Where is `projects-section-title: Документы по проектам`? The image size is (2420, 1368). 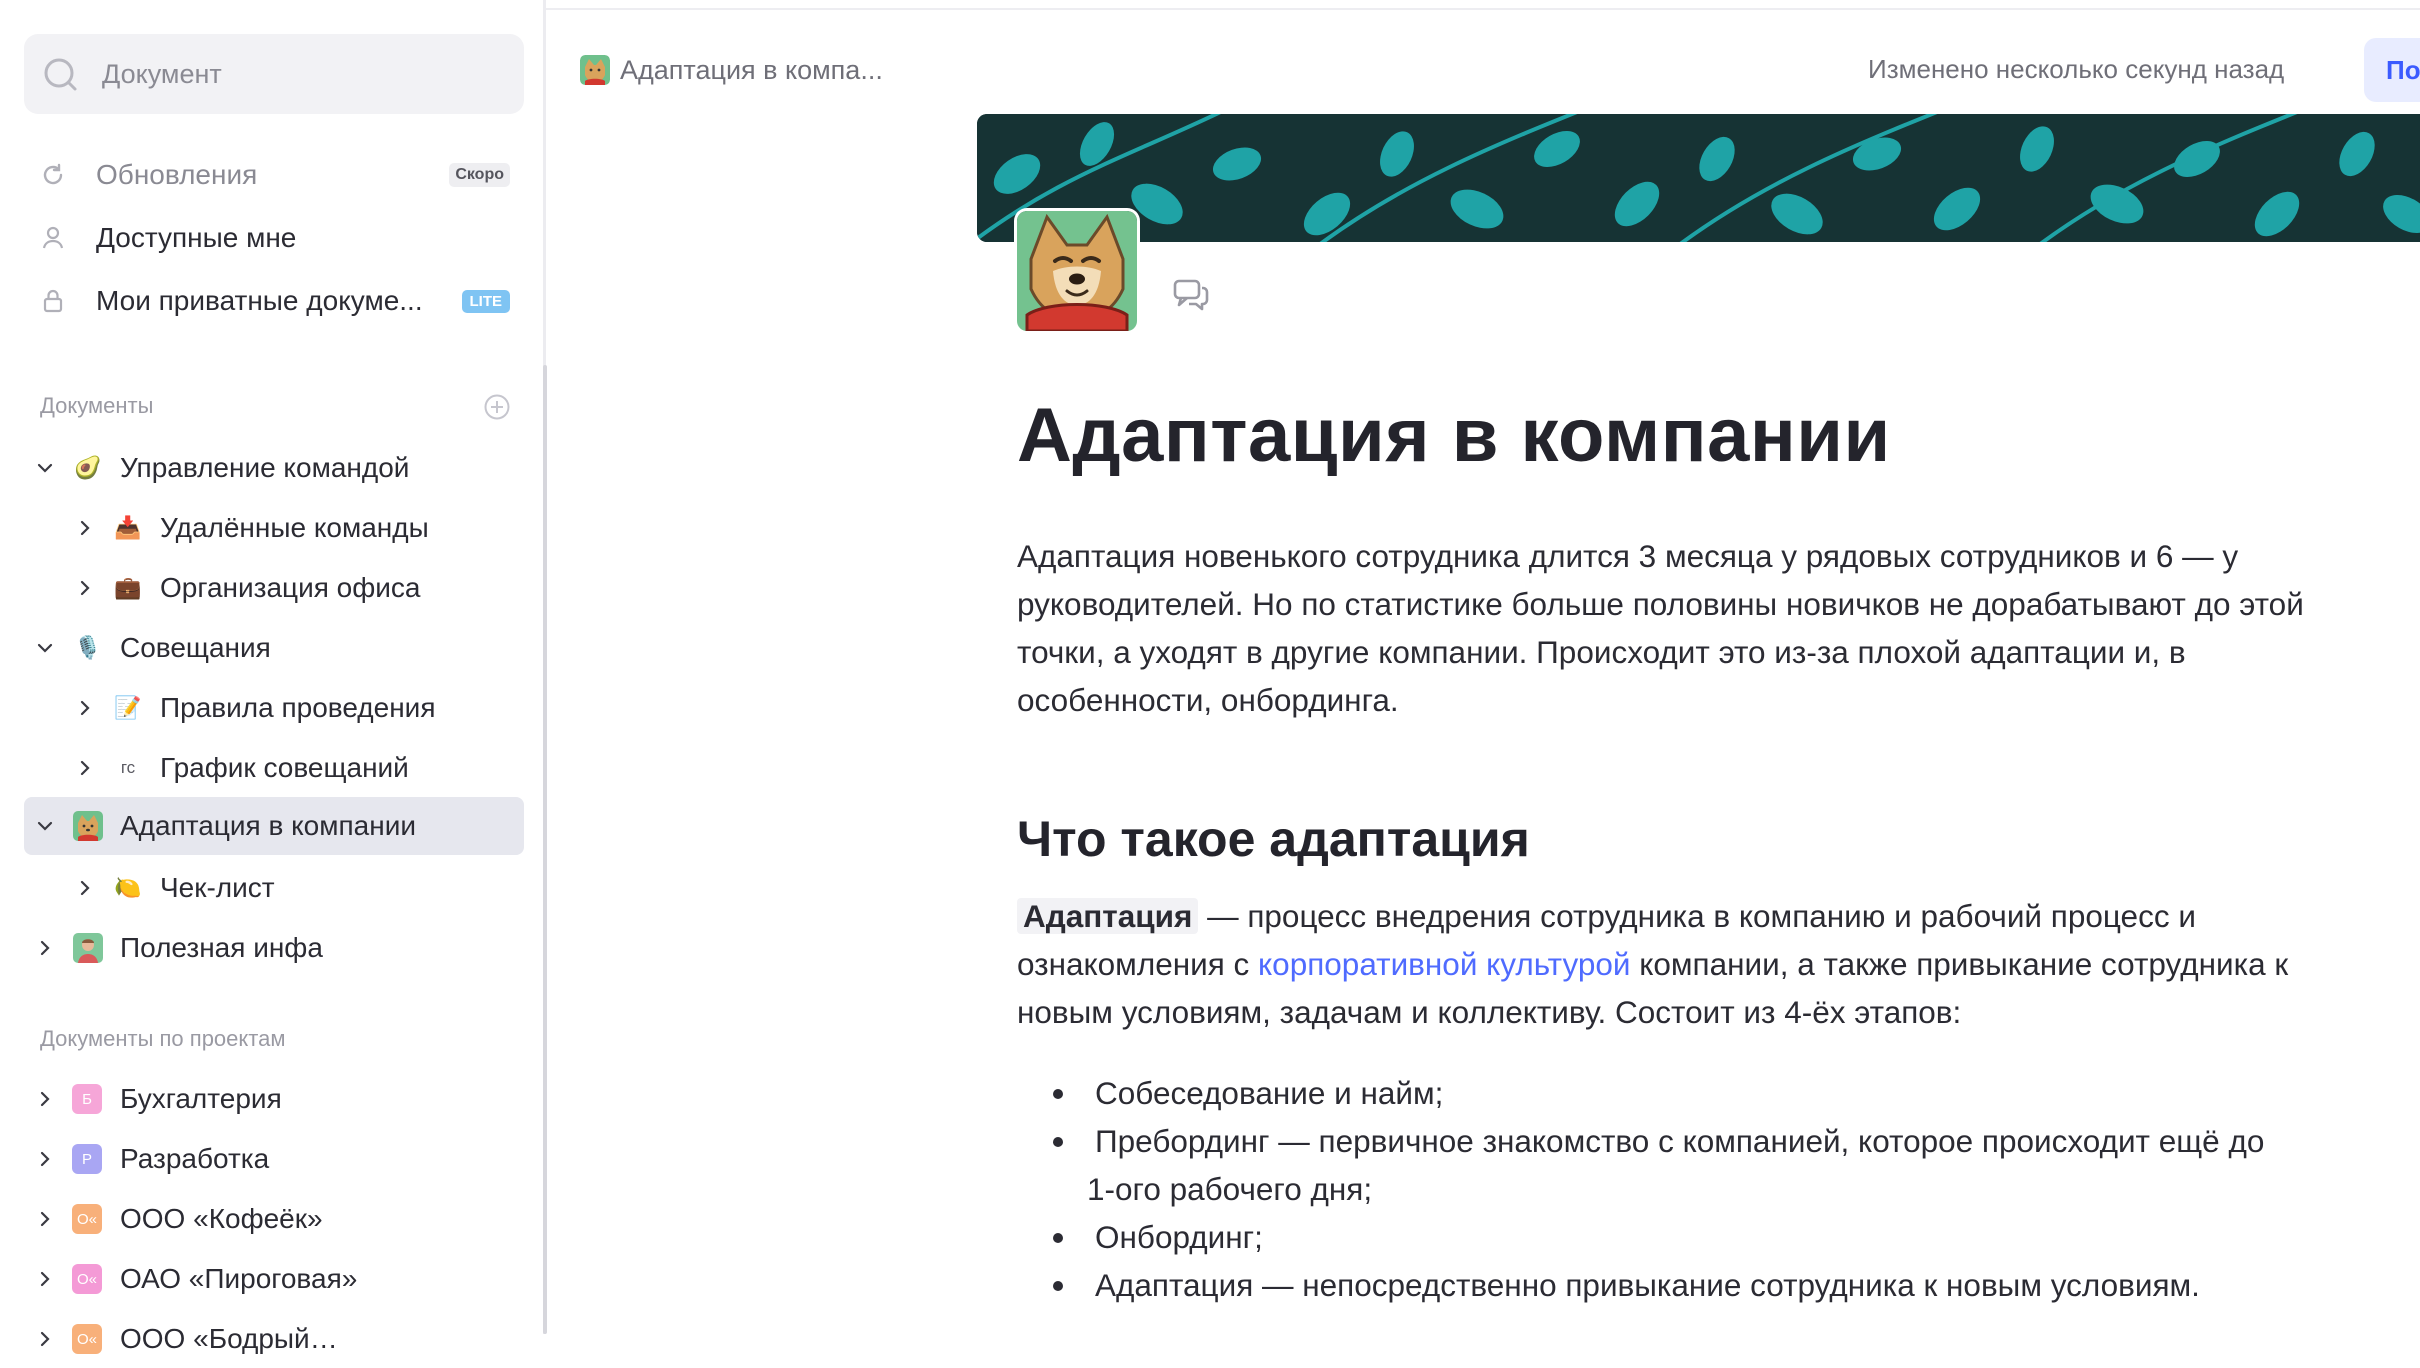
projects-section-title: Документы по проектам is located at coordinates (163, 1038).